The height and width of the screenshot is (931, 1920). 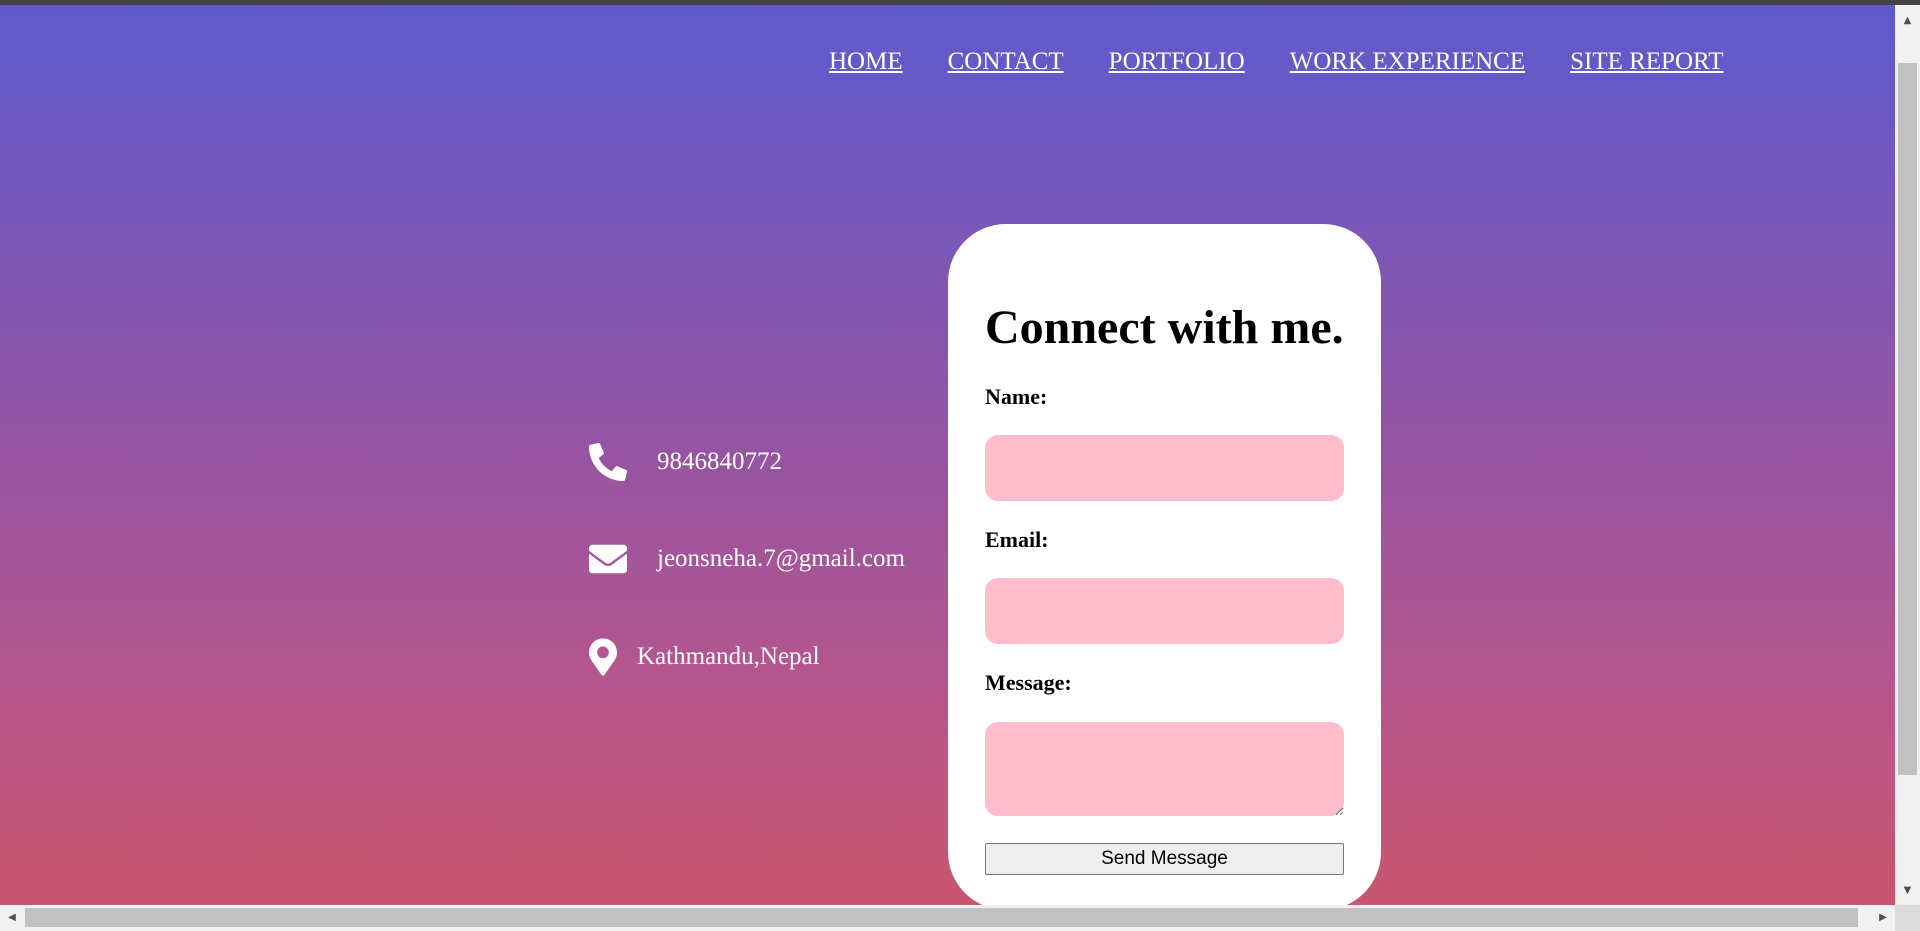 What do you see at coordinates (1016, 396) in the screenshot?
I see `name-label: Name:` at bounding box center [1016, 396].